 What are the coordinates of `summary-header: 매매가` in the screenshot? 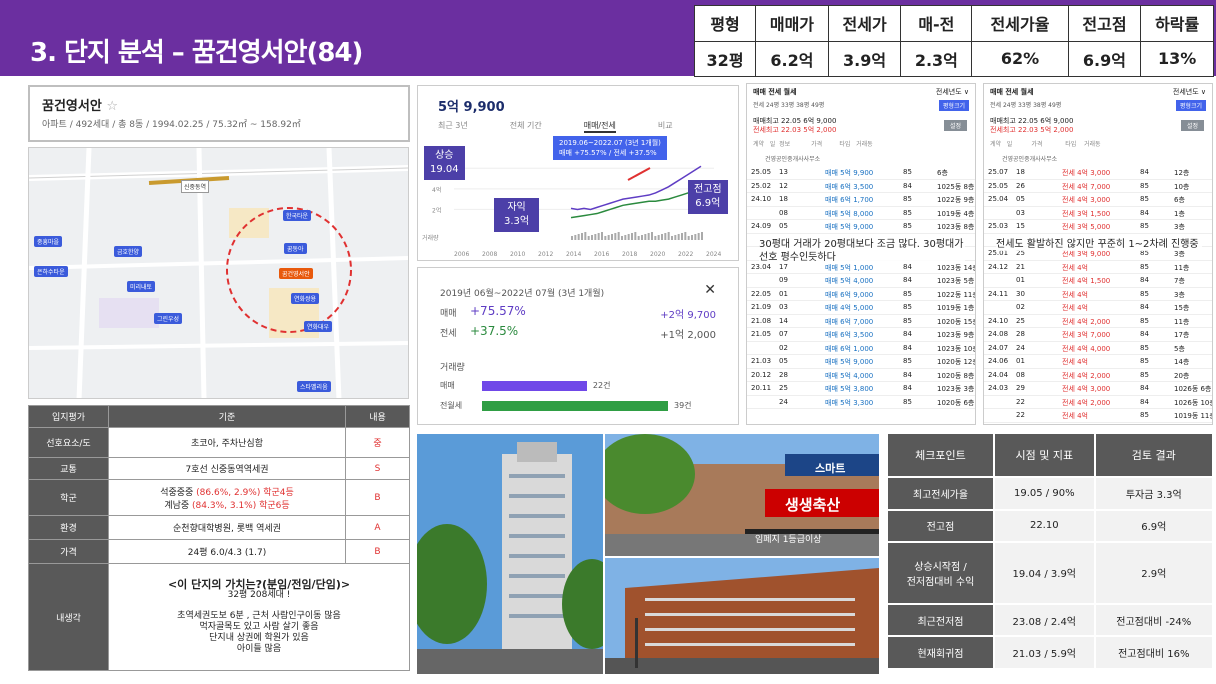 It's located at (792, 23).